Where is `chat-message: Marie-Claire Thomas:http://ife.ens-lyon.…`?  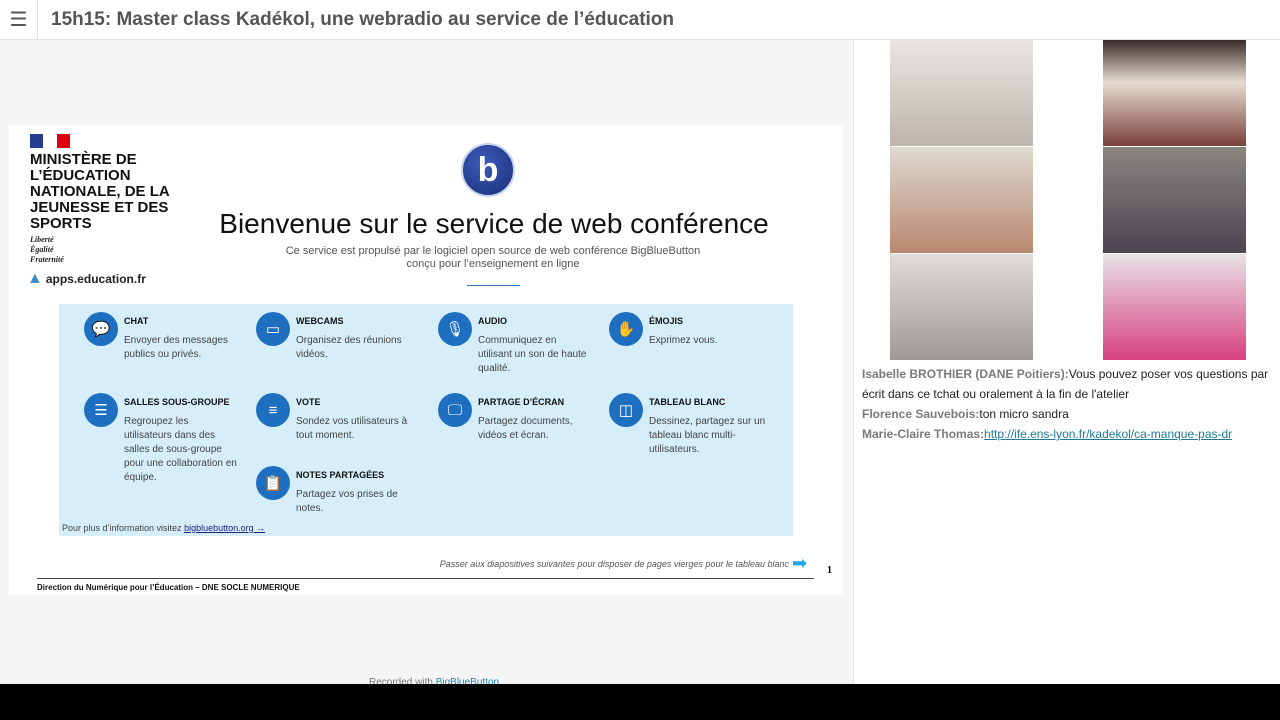 chat-message: Marie-Claire Thomas:http://ife.ens-lyon.… is located at coordinates (1047, 434).